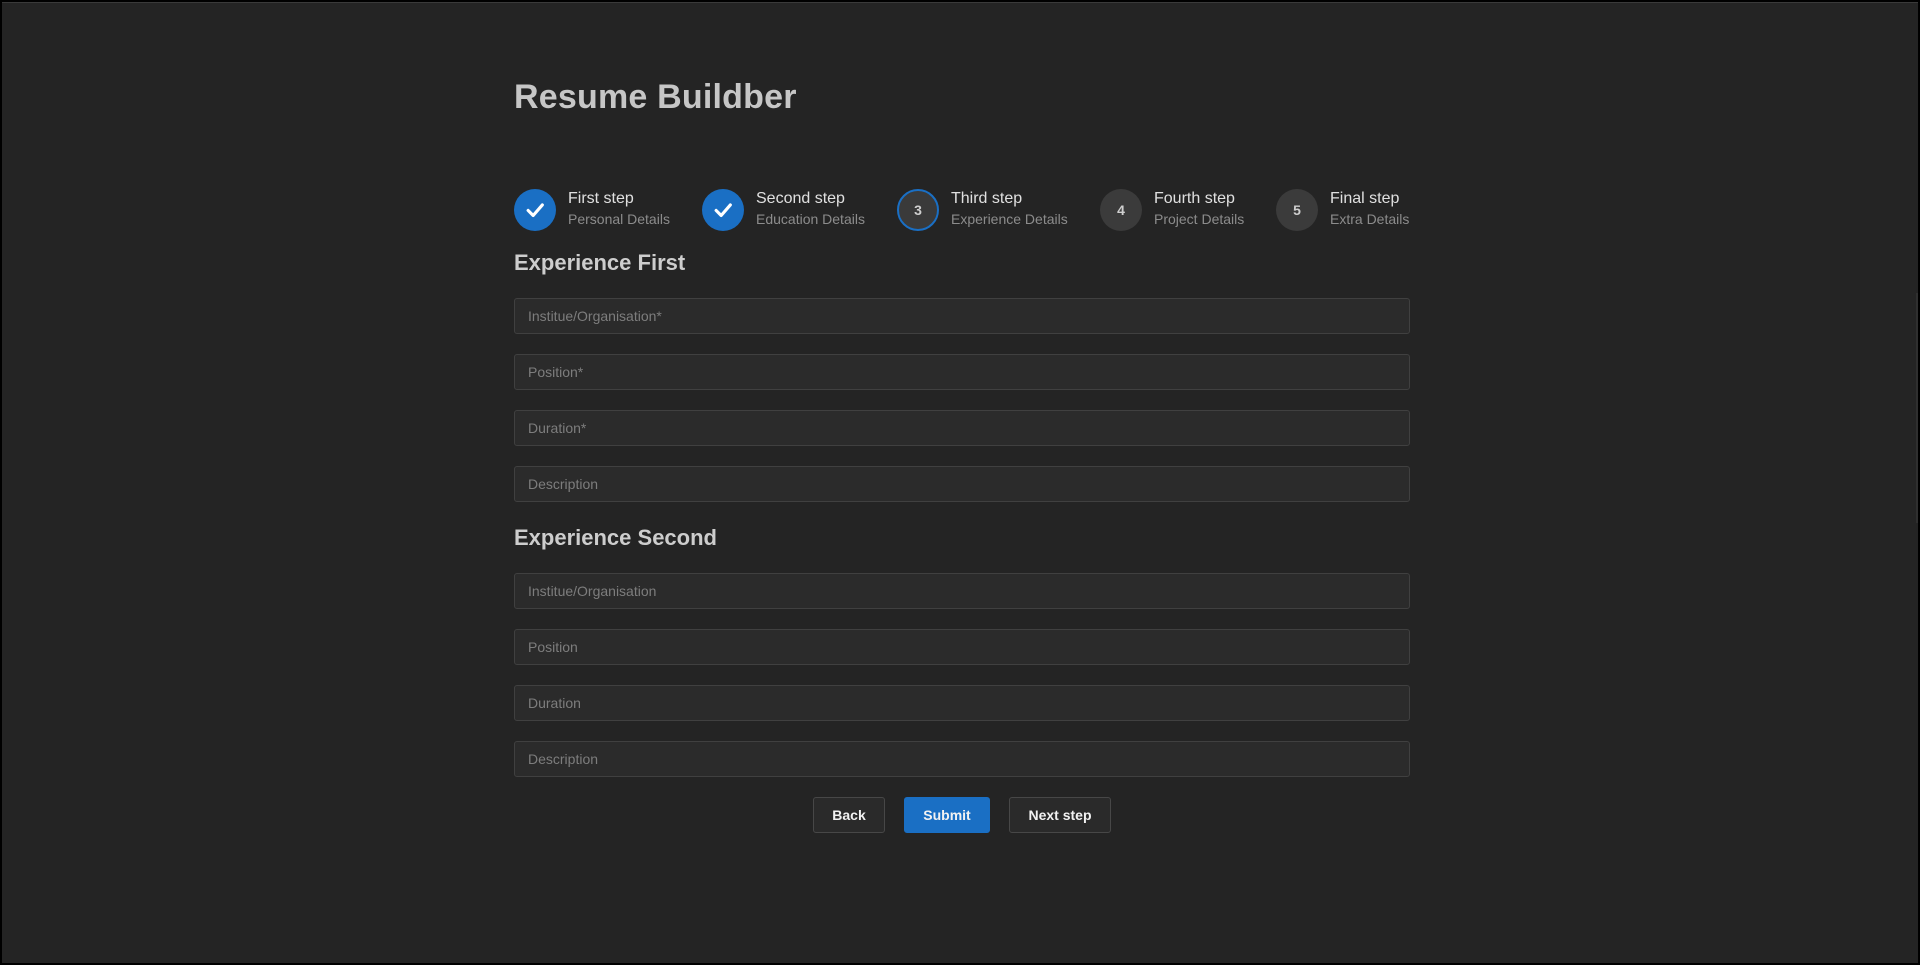 This screenshot has height=965, width=1920. I want to click on step-sublabel: Extra Details, so click(1370, 219).